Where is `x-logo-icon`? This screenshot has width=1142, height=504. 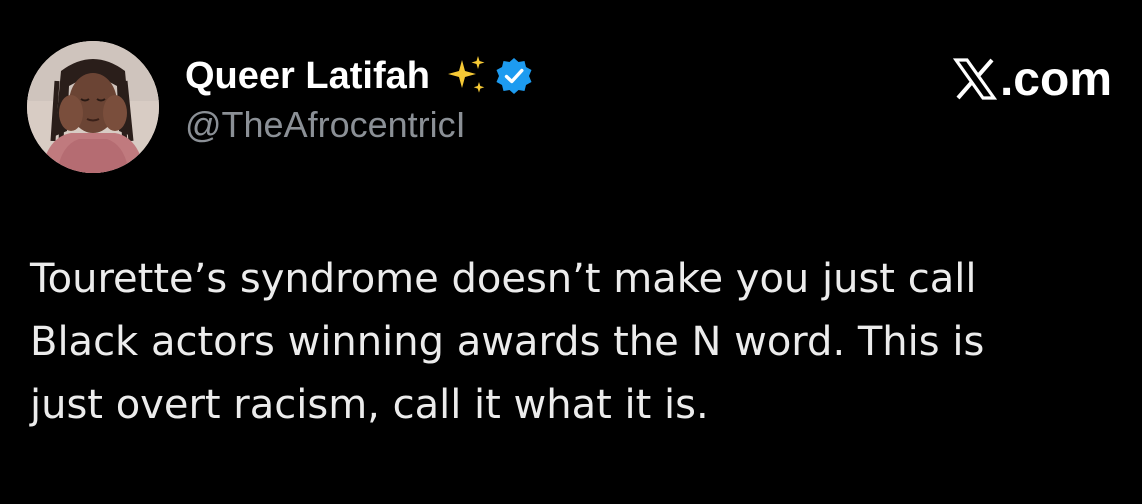 x-logo-icon is located at coordinates (975, 79).